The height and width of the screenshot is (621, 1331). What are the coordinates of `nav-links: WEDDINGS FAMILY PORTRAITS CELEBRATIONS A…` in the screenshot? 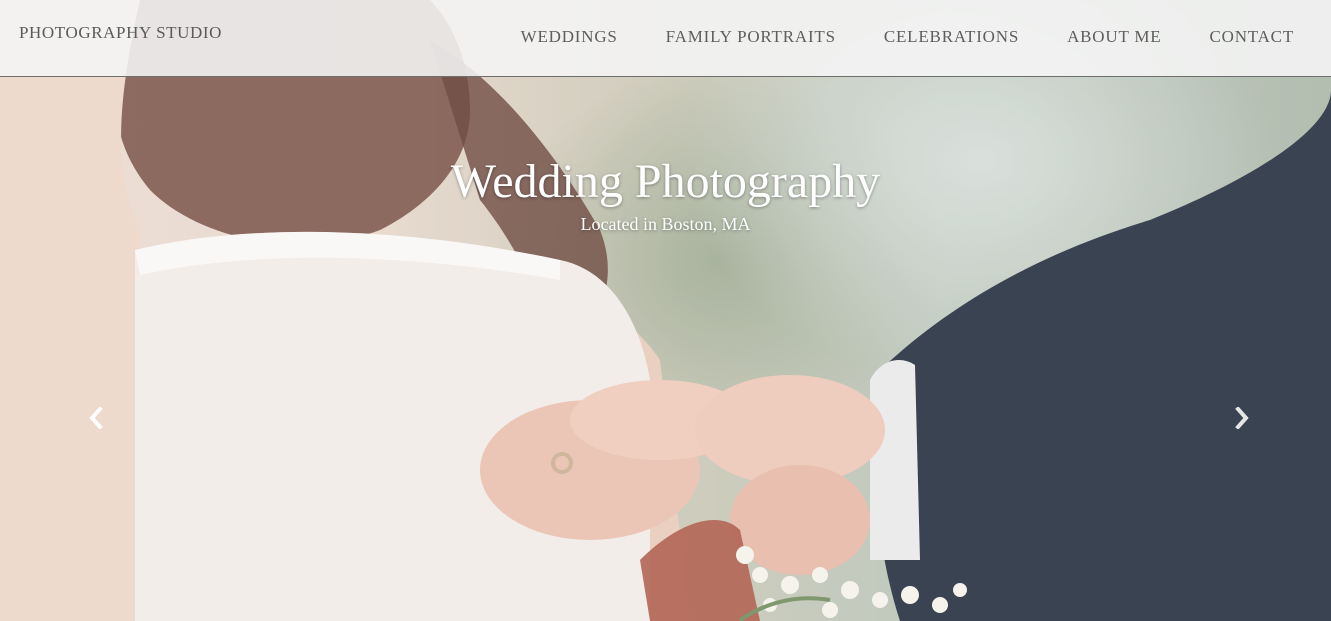 It's located at (883, 37).